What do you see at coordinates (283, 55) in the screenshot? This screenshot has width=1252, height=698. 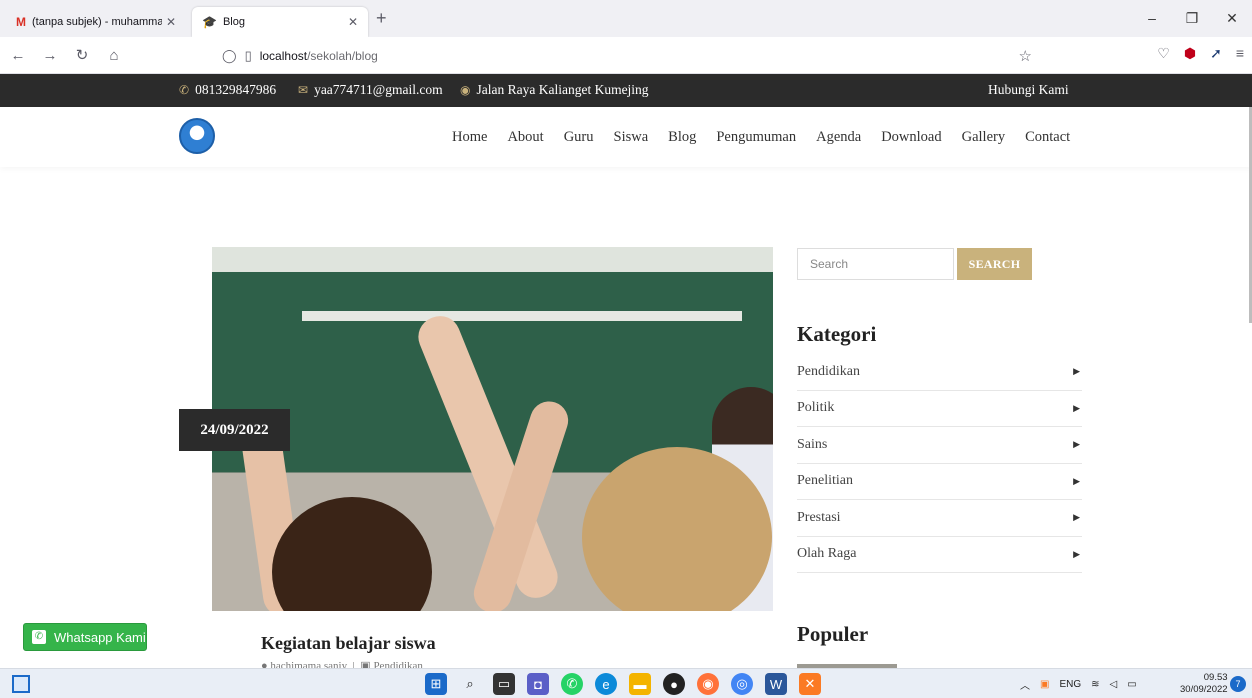 I see `url-host: localhost` at bounding box center [283, 55].